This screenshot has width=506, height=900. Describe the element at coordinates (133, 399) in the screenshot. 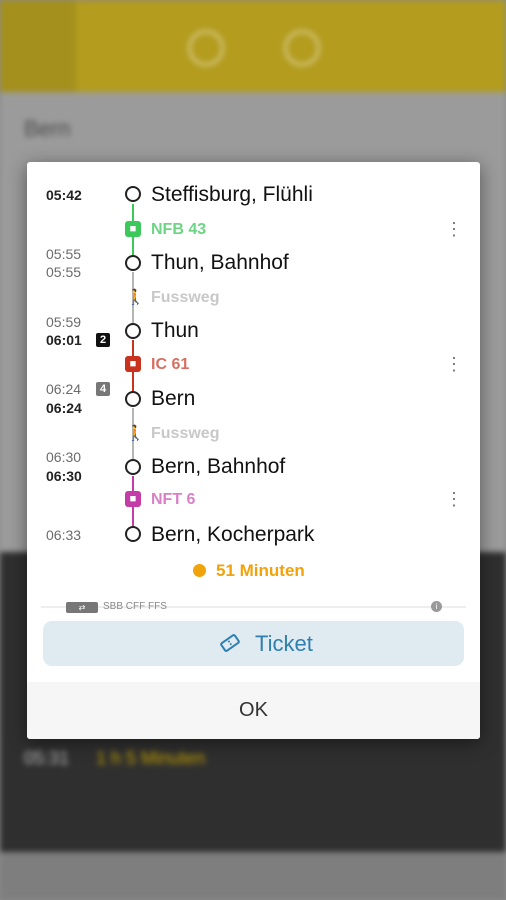

I see `stop-3-circle` at that location.